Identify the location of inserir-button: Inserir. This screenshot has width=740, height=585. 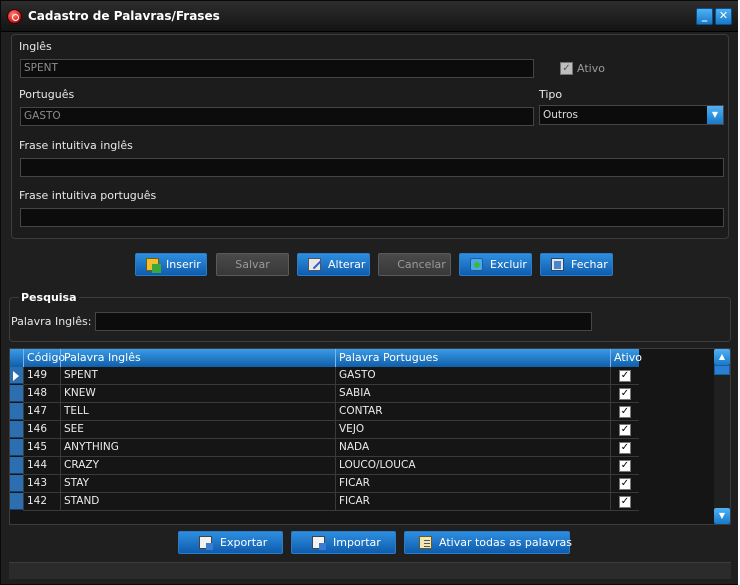
(171, 264).